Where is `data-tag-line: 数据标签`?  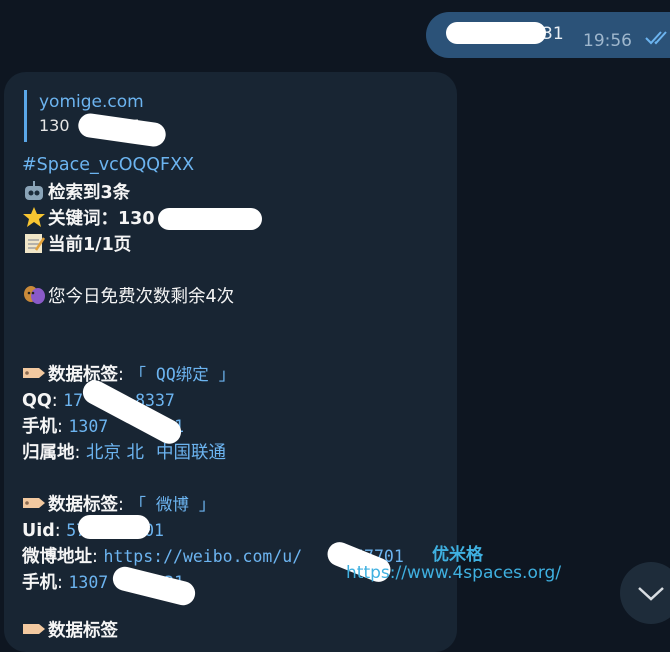 data-tag-line: 数据标签 is located at coordinates (70, 631).